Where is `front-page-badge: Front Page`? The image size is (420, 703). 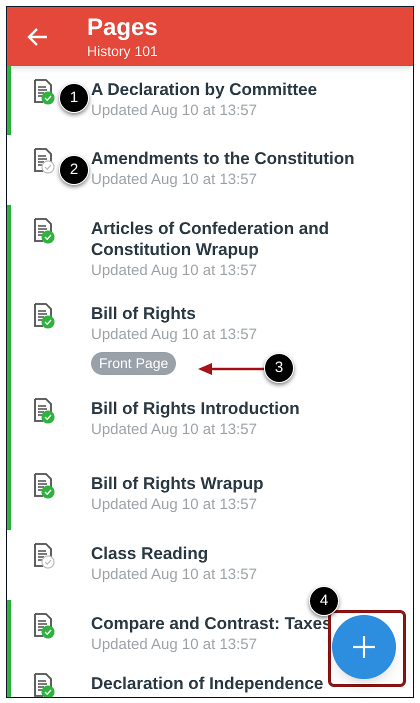 front-page-badge: Front Page is located at coordinates (133, 363).